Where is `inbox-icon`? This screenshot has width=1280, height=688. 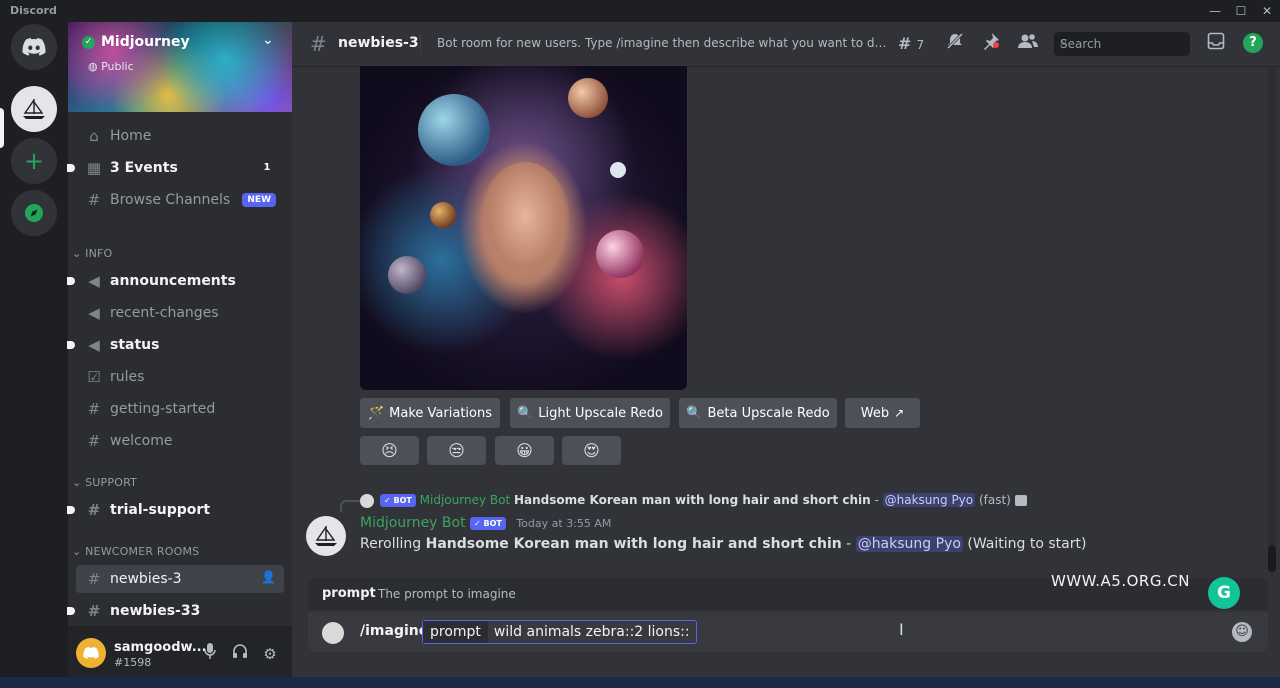 inbox-icon is located at coordinates (1216, 44).